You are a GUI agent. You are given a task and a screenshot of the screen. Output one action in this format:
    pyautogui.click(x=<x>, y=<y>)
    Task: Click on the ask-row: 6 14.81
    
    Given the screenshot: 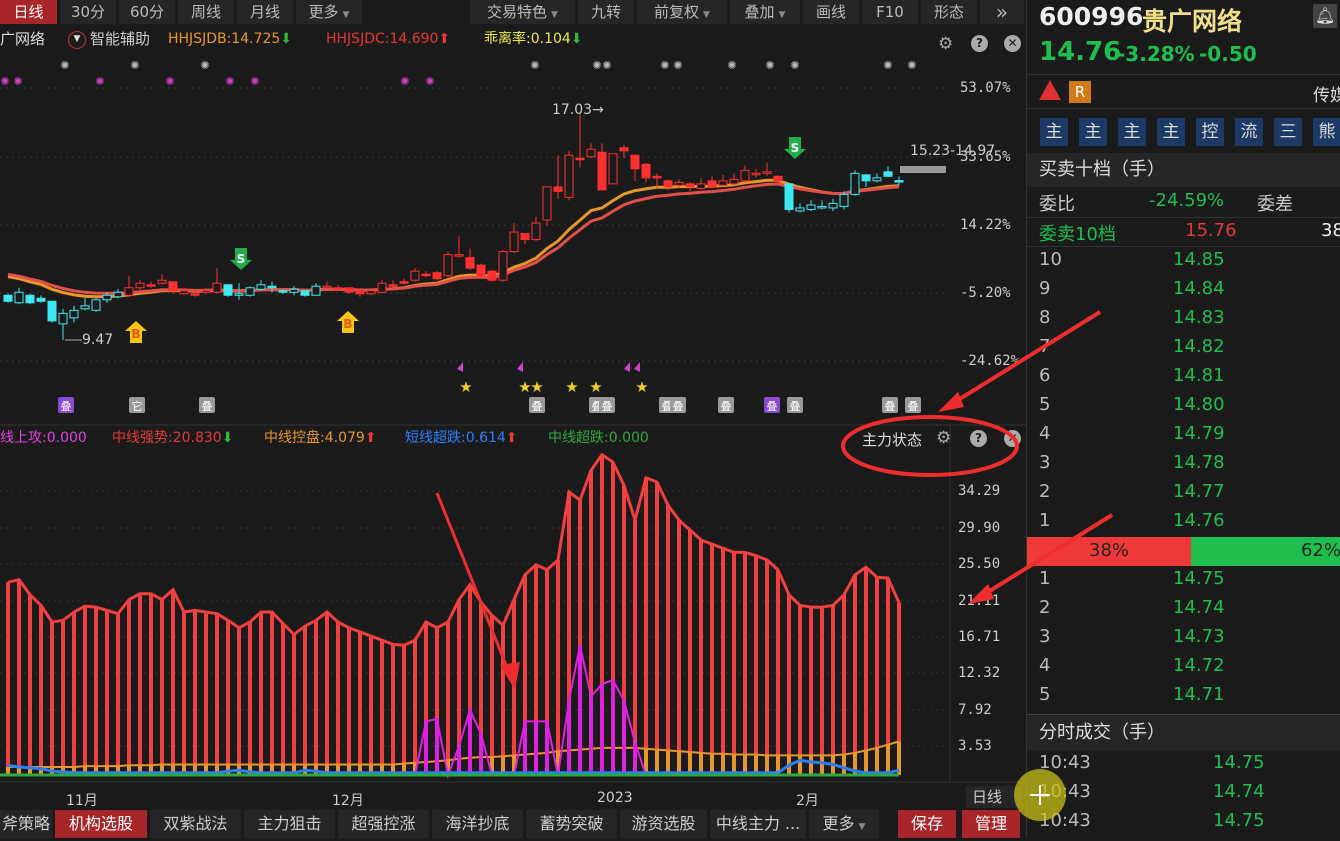 What is the action you would take?
    pyautogui.click(x=1183, y=379)
    